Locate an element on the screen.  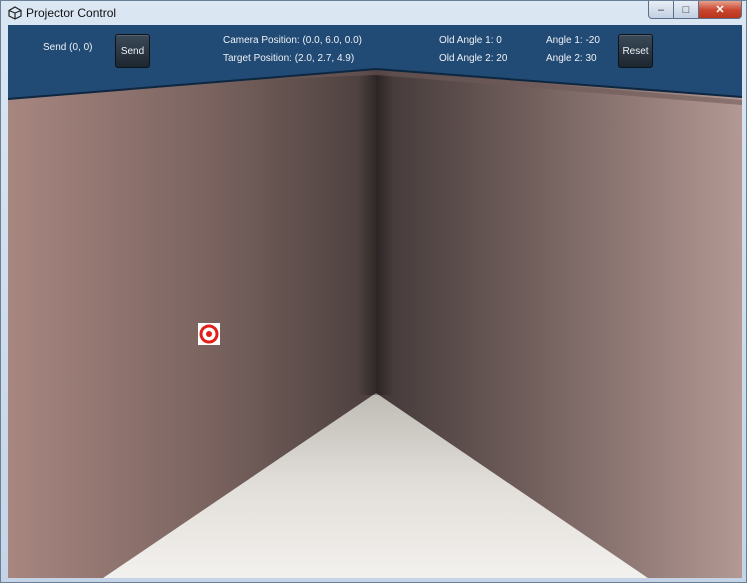
unity-icon is located at coordinates (15, 13).